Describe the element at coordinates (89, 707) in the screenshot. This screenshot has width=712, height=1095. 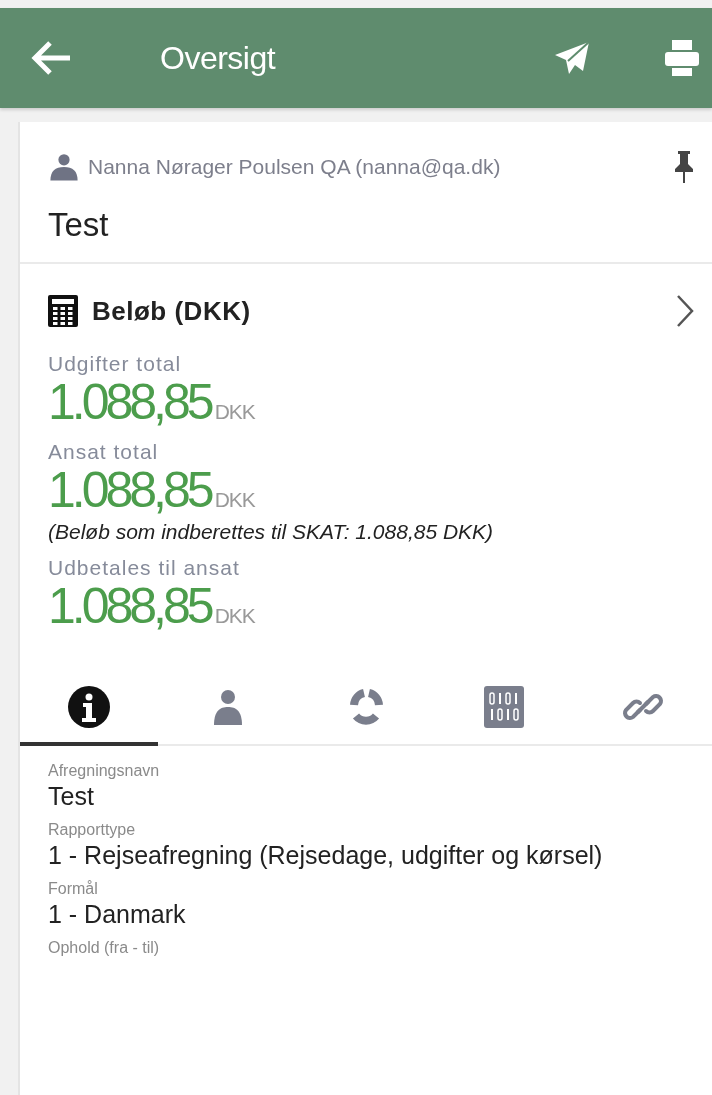
I see `info-icon` at that location.